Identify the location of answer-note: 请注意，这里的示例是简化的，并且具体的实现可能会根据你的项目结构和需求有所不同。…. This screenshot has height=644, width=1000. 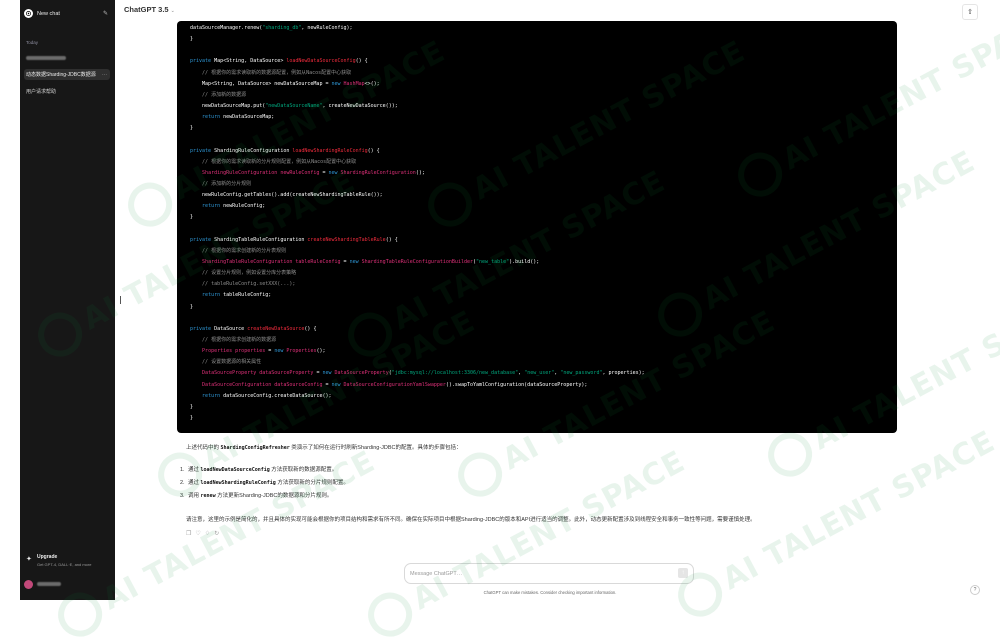
(471, 520).